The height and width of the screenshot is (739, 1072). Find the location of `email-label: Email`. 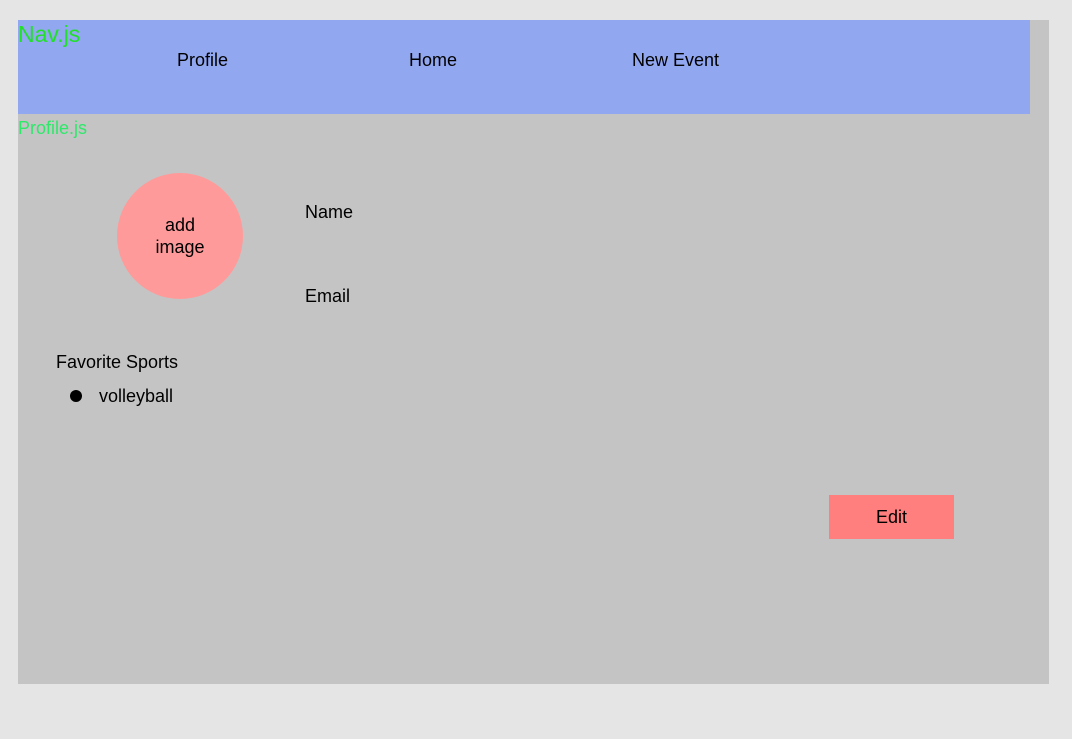

email-label: Email is located at coordinates (328, 296).